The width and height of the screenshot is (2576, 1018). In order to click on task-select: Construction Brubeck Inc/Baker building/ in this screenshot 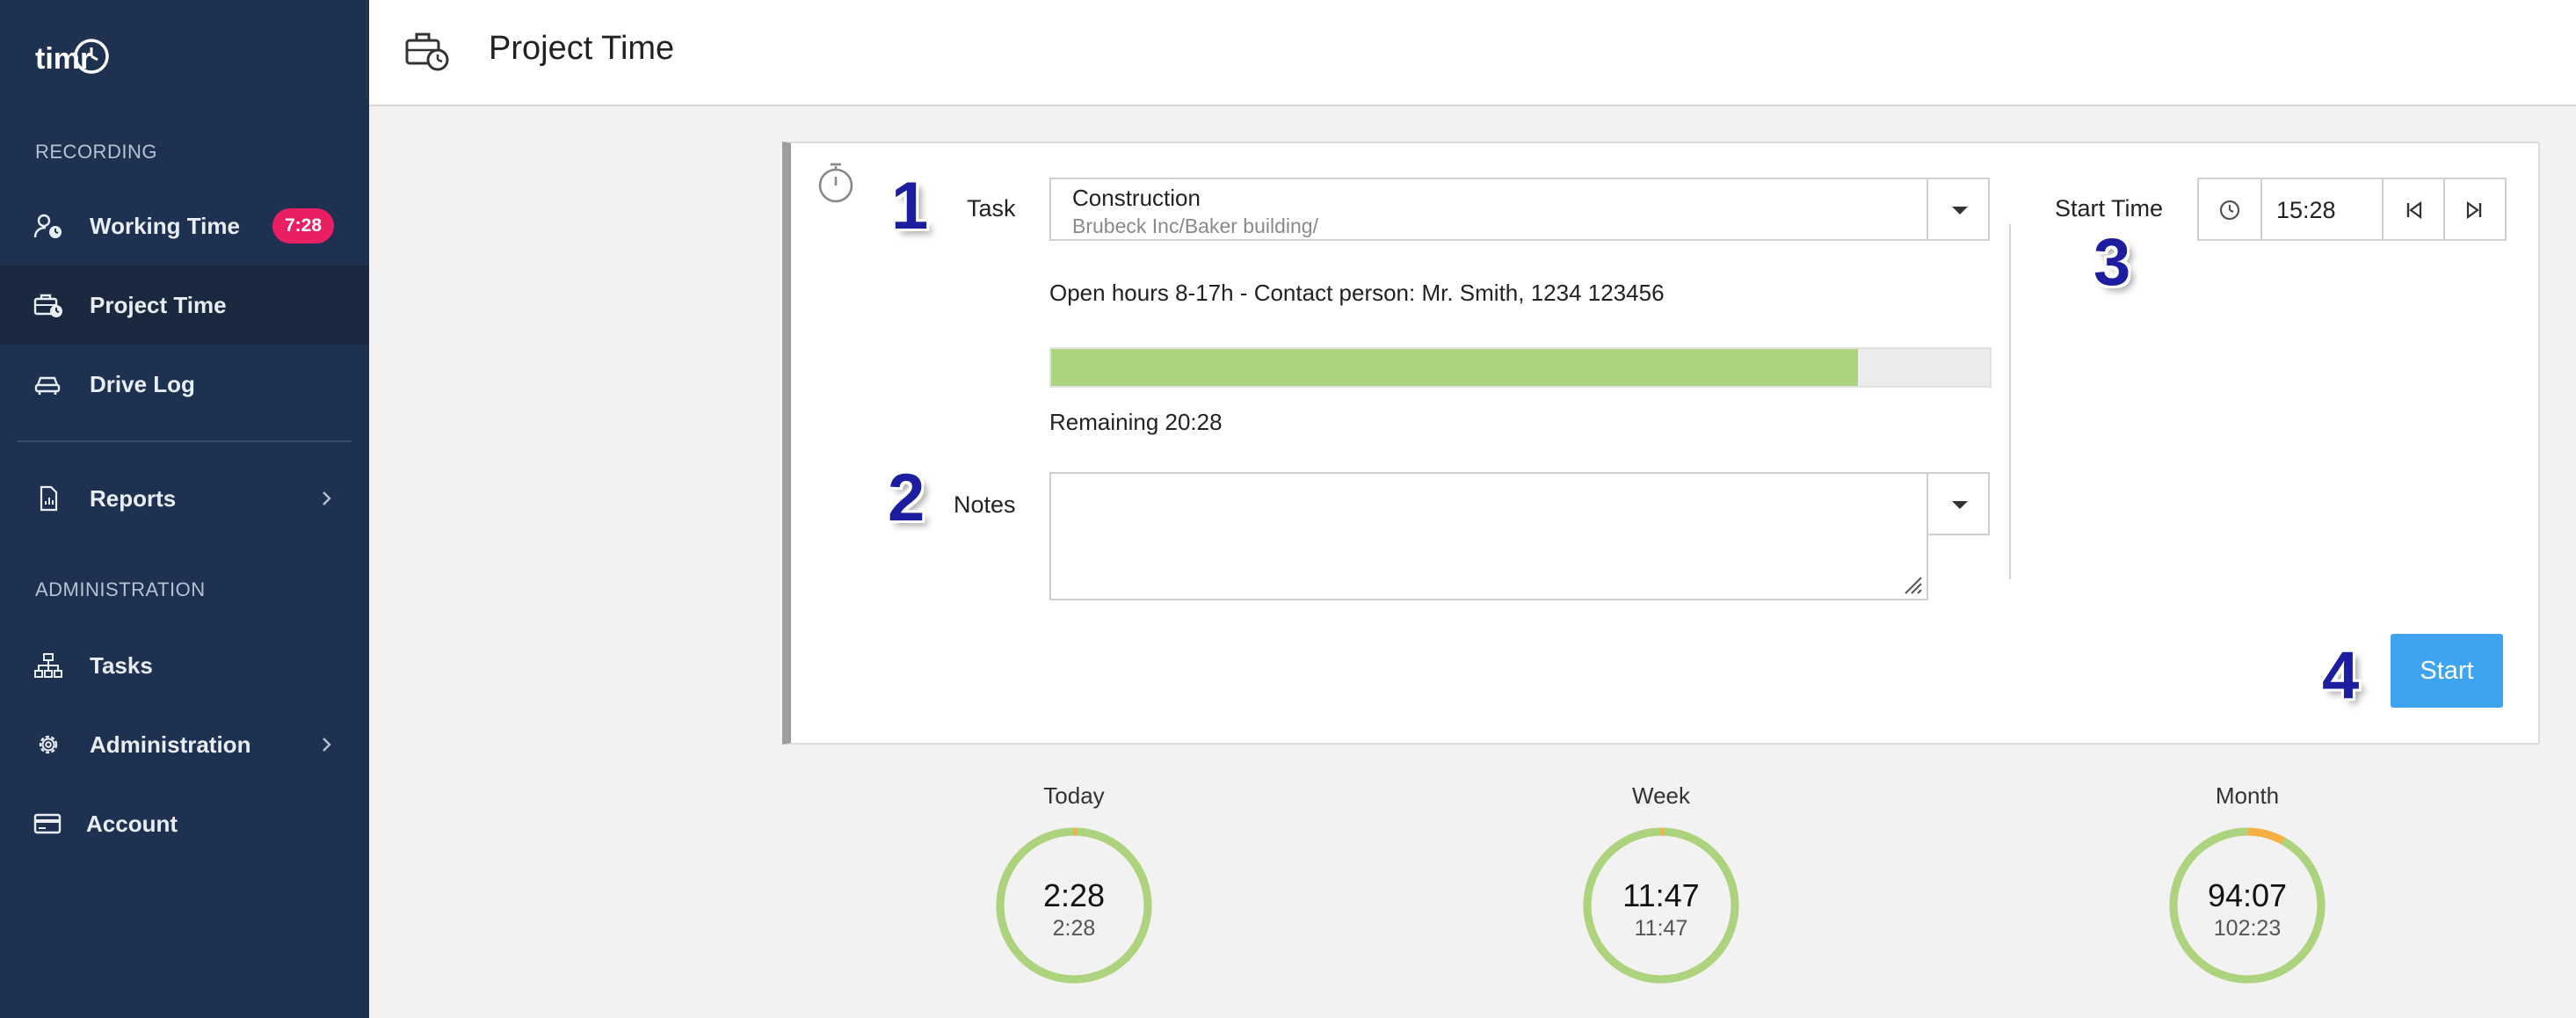, I will do `click(1488, 210)`.